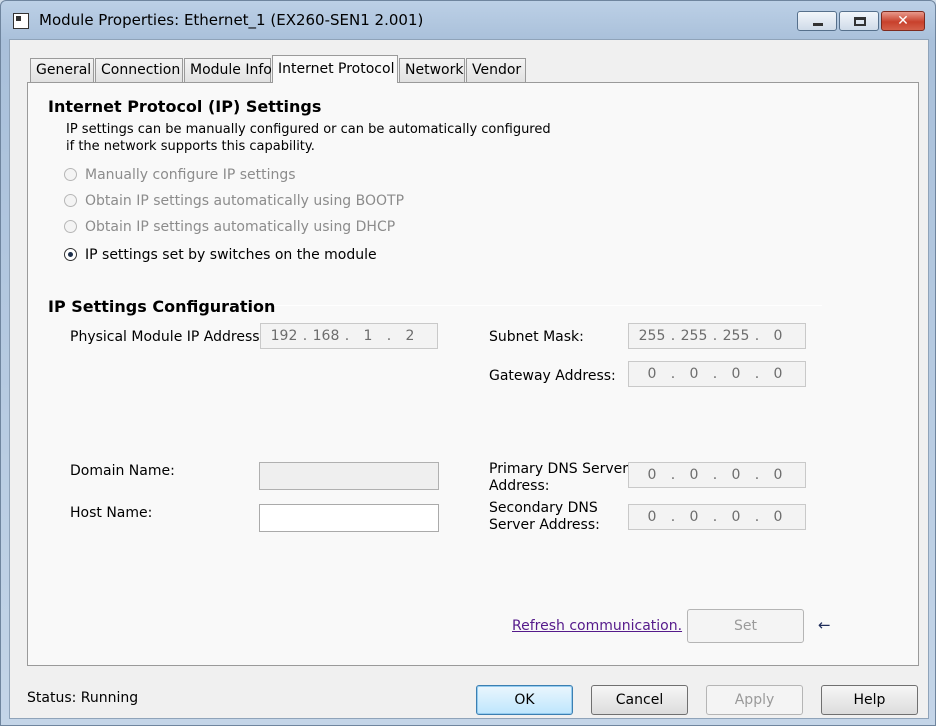 This screenshot has width=936, height=726. I want to click on help-button: Help, so click(869, 700).